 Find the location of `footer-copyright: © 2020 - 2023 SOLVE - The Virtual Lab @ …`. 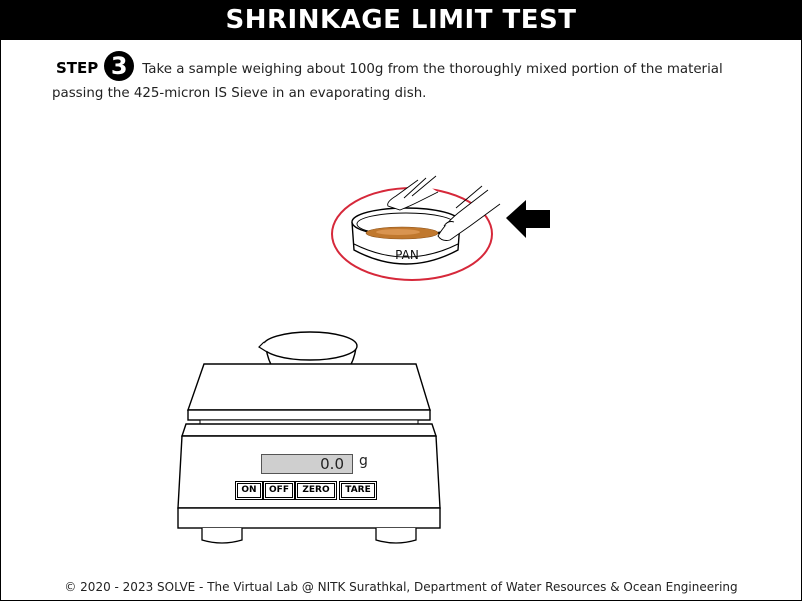

footer-copyright: © 2020 - 2023 SOLVE - The Virtual Lab @ … is located at coordinates (401, 587).